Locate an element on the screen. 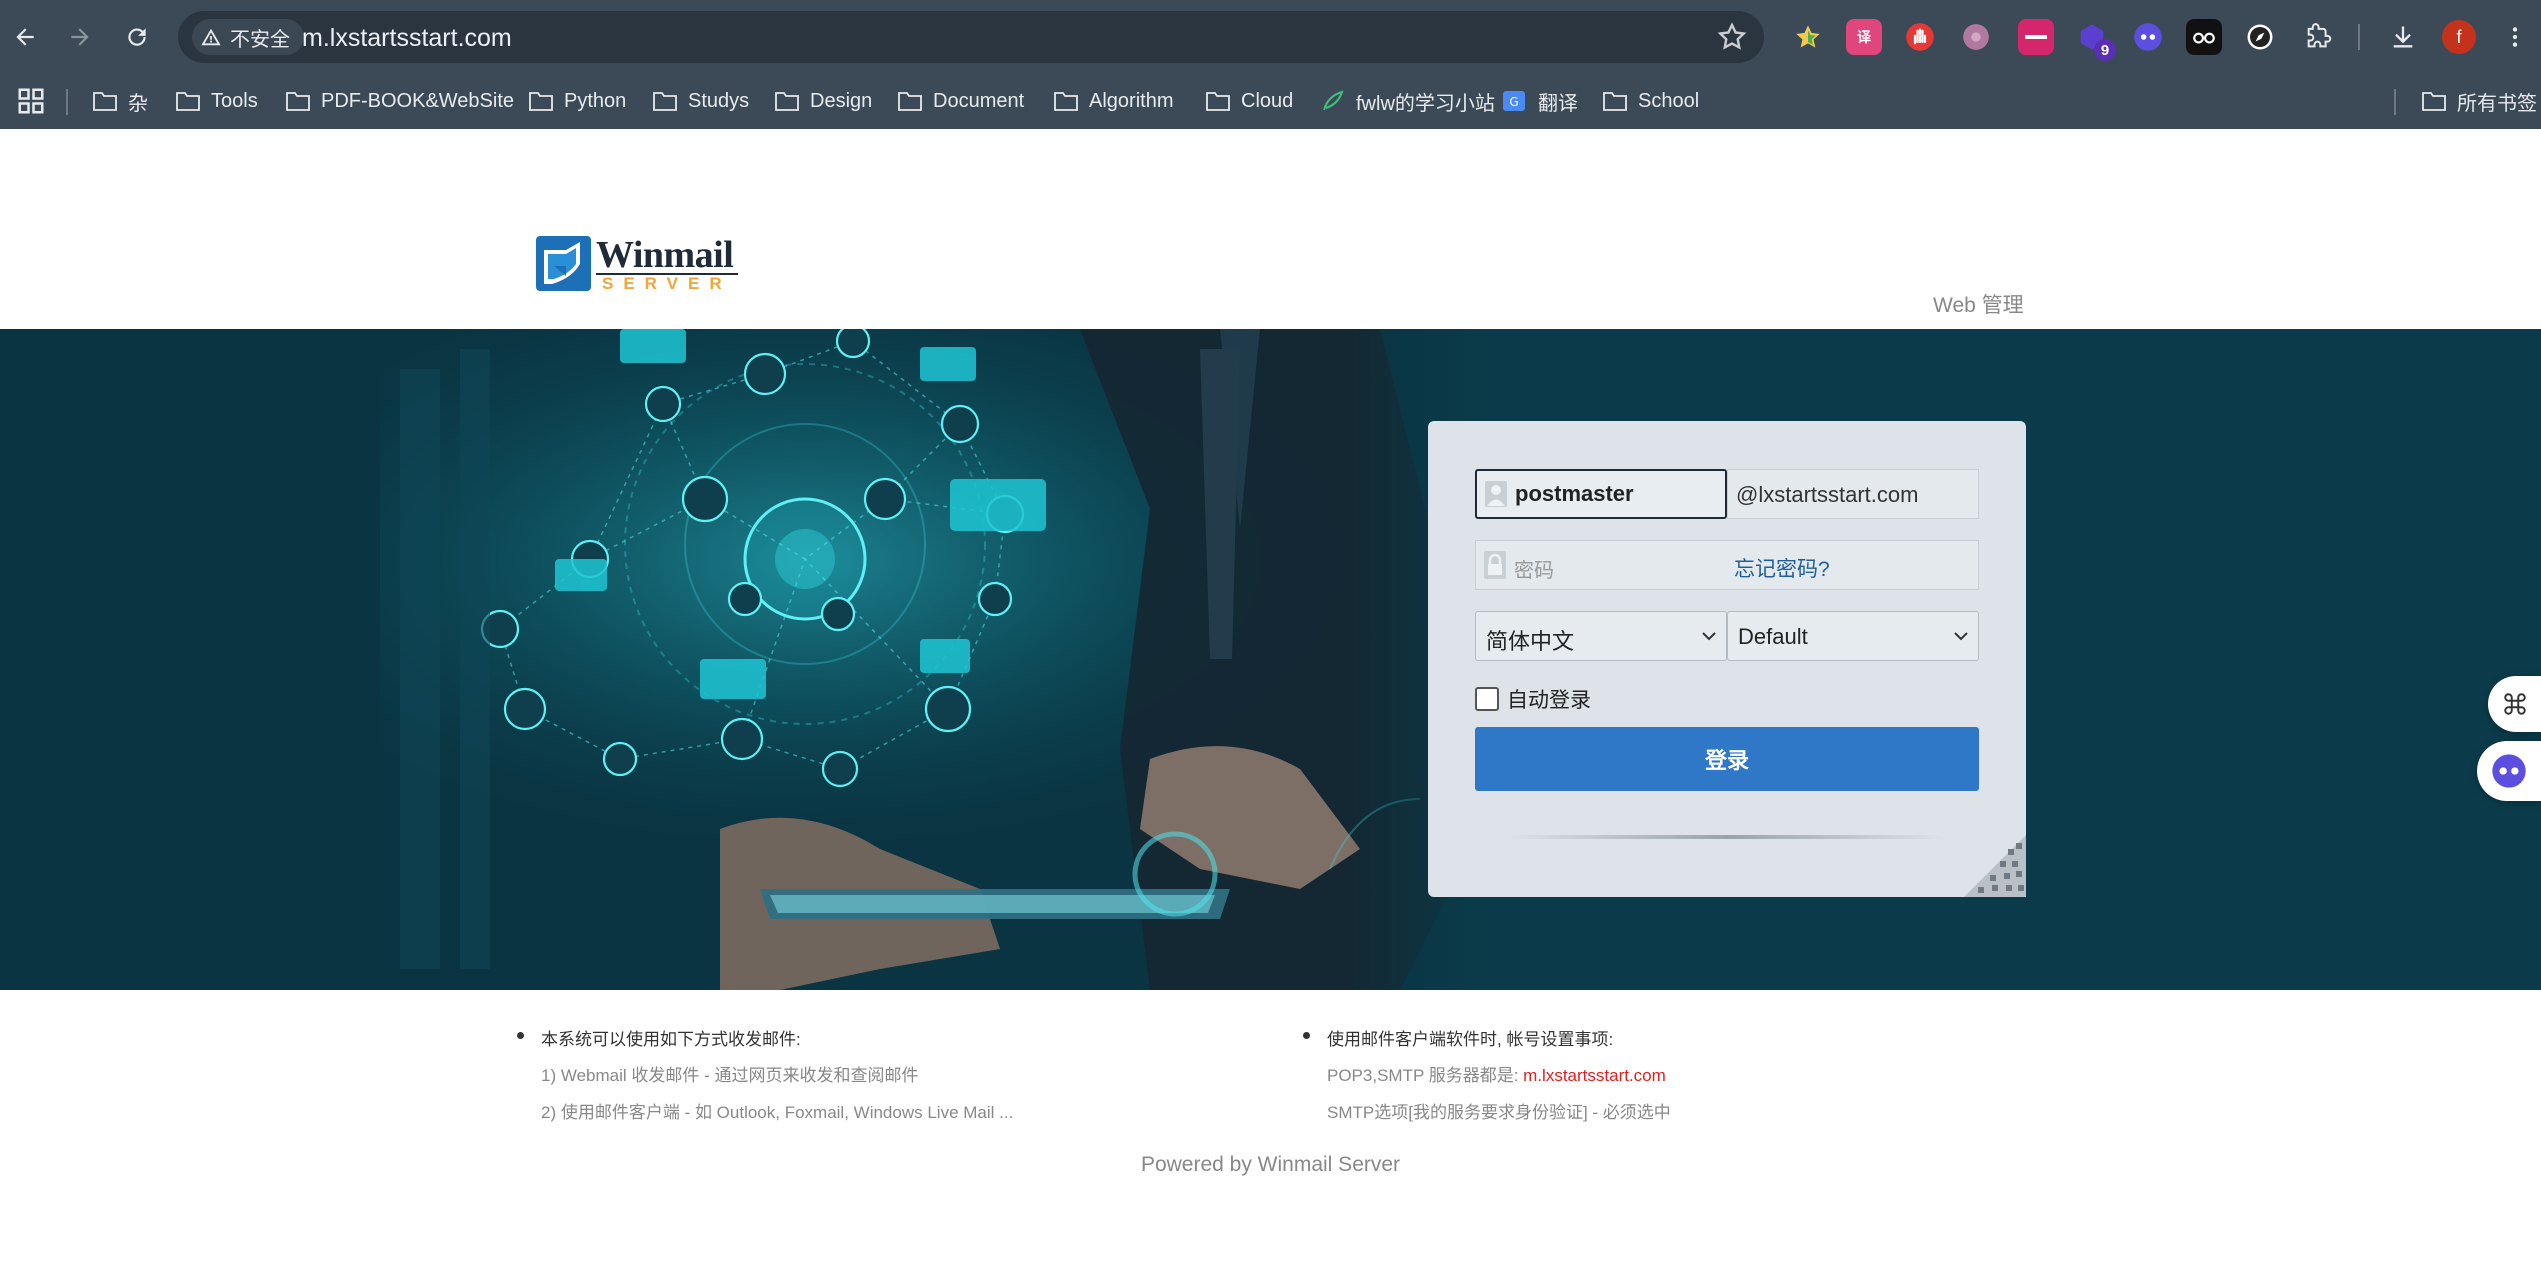 The width and height of the screenshot is (2541, 1264). extension-cube-icon: 9 is located at coordinates (2095, 40).